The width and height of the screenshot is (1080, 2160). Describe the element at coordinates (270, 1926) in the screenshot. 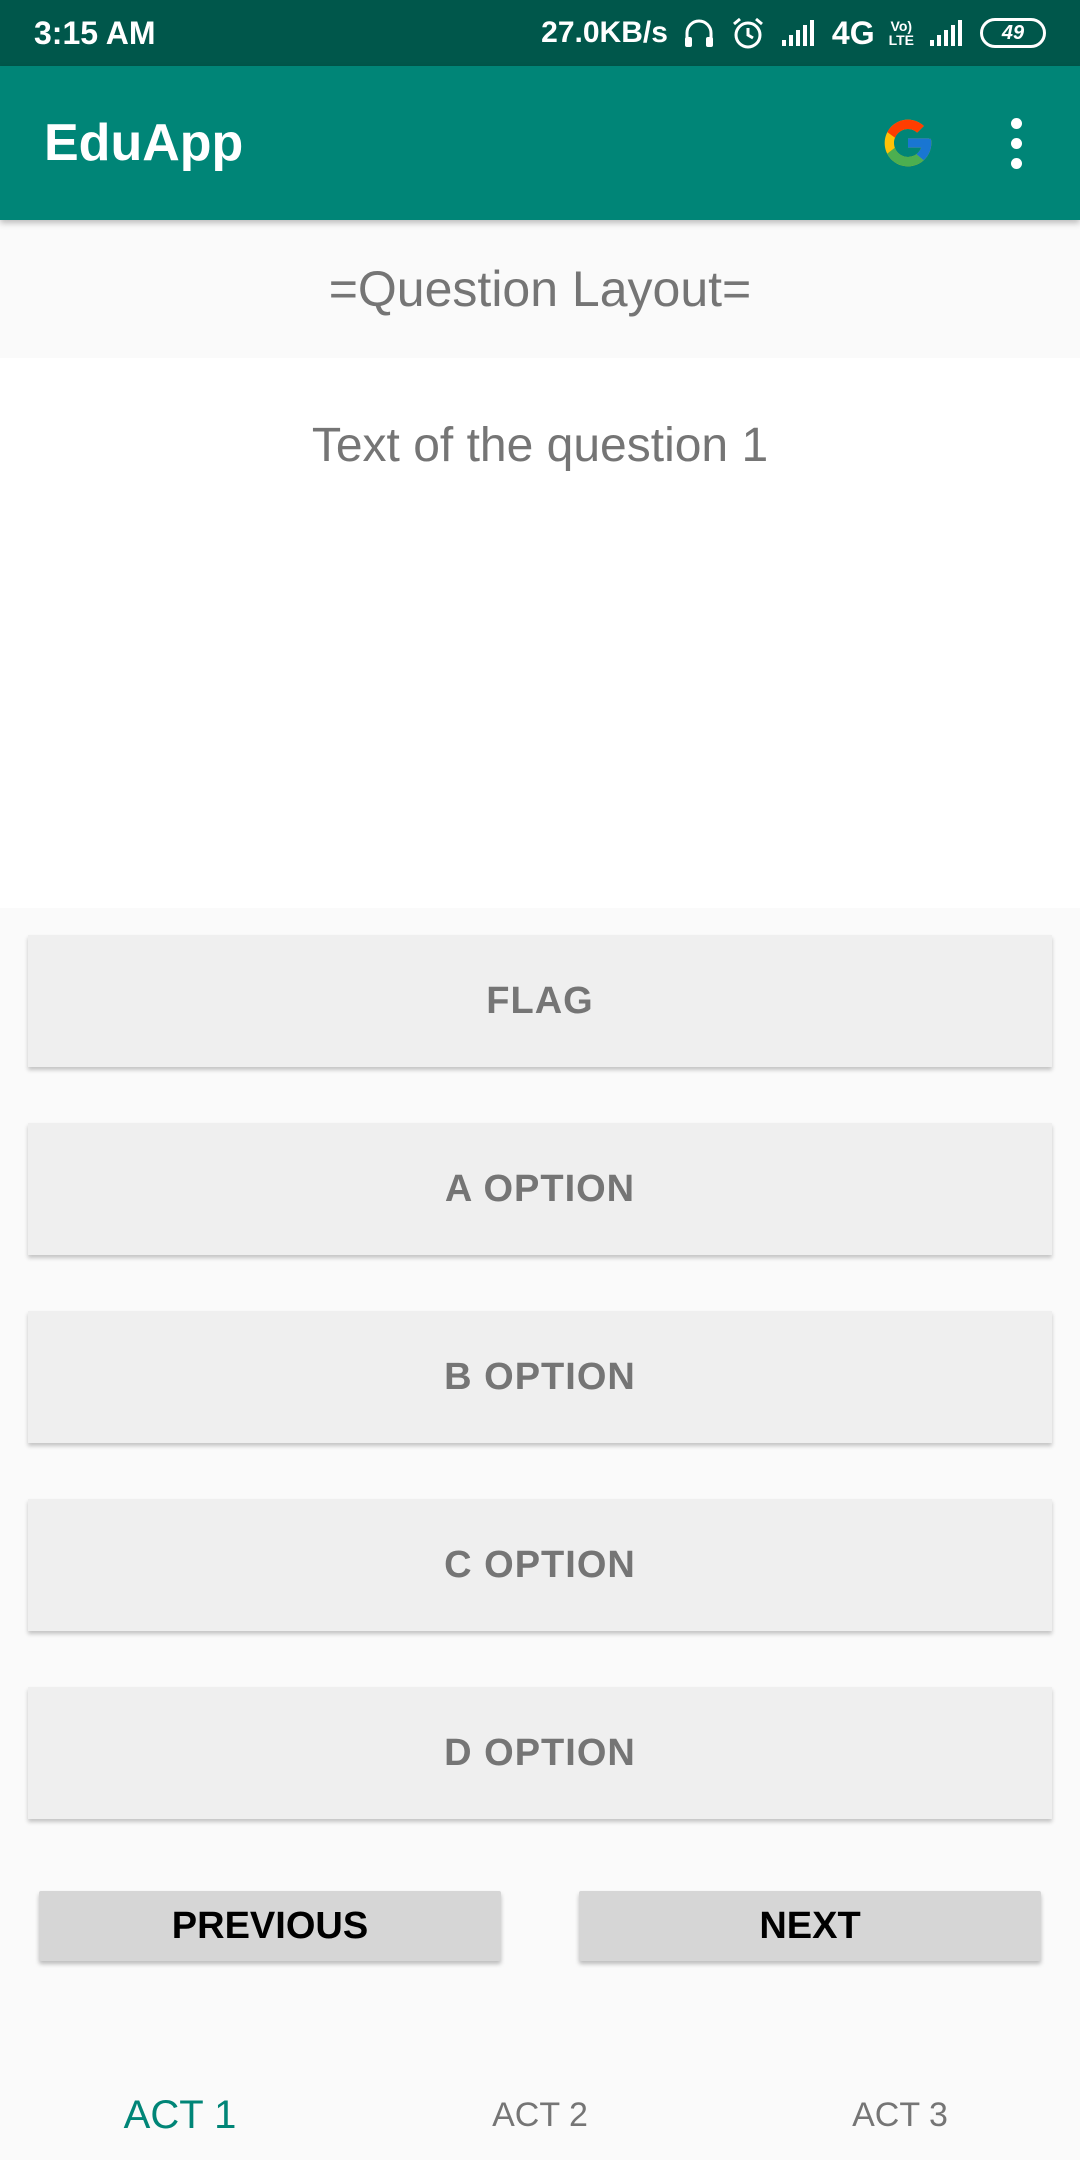

I see `previous-button: PREVIOUS` at that location.